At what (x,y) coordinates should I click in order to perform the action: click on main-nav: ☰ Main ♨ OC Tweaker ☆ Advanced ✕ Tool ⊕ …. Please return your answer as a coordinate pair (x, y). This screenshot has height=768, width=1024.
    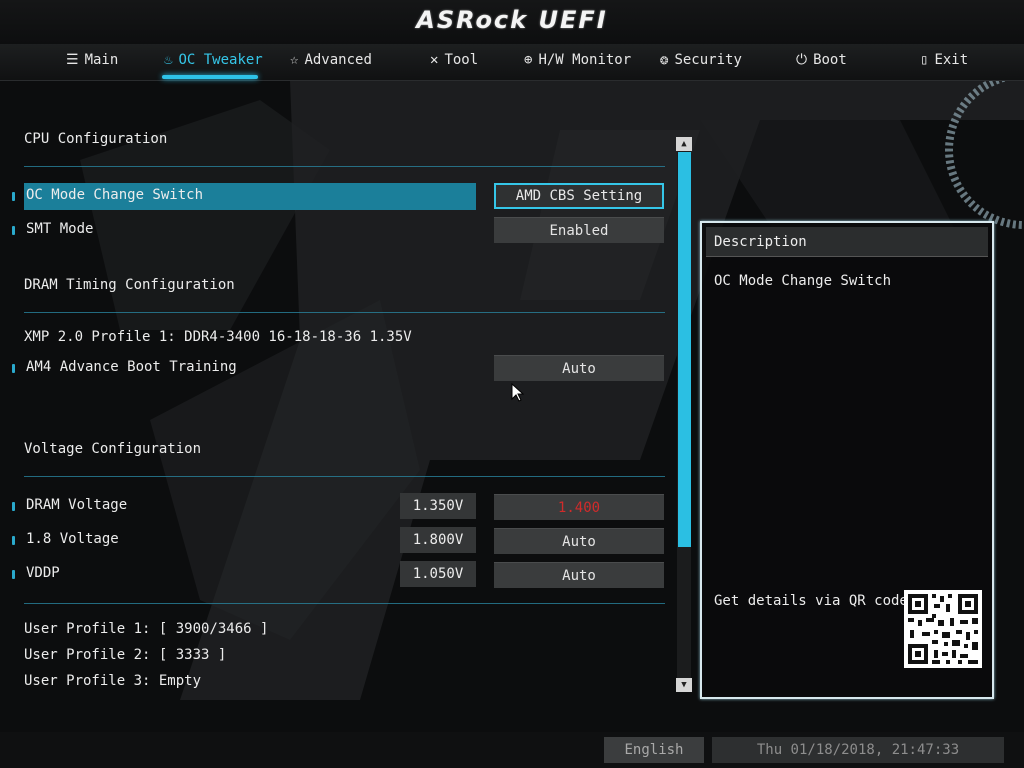
    Looking at the image, I should click on (512, 62).